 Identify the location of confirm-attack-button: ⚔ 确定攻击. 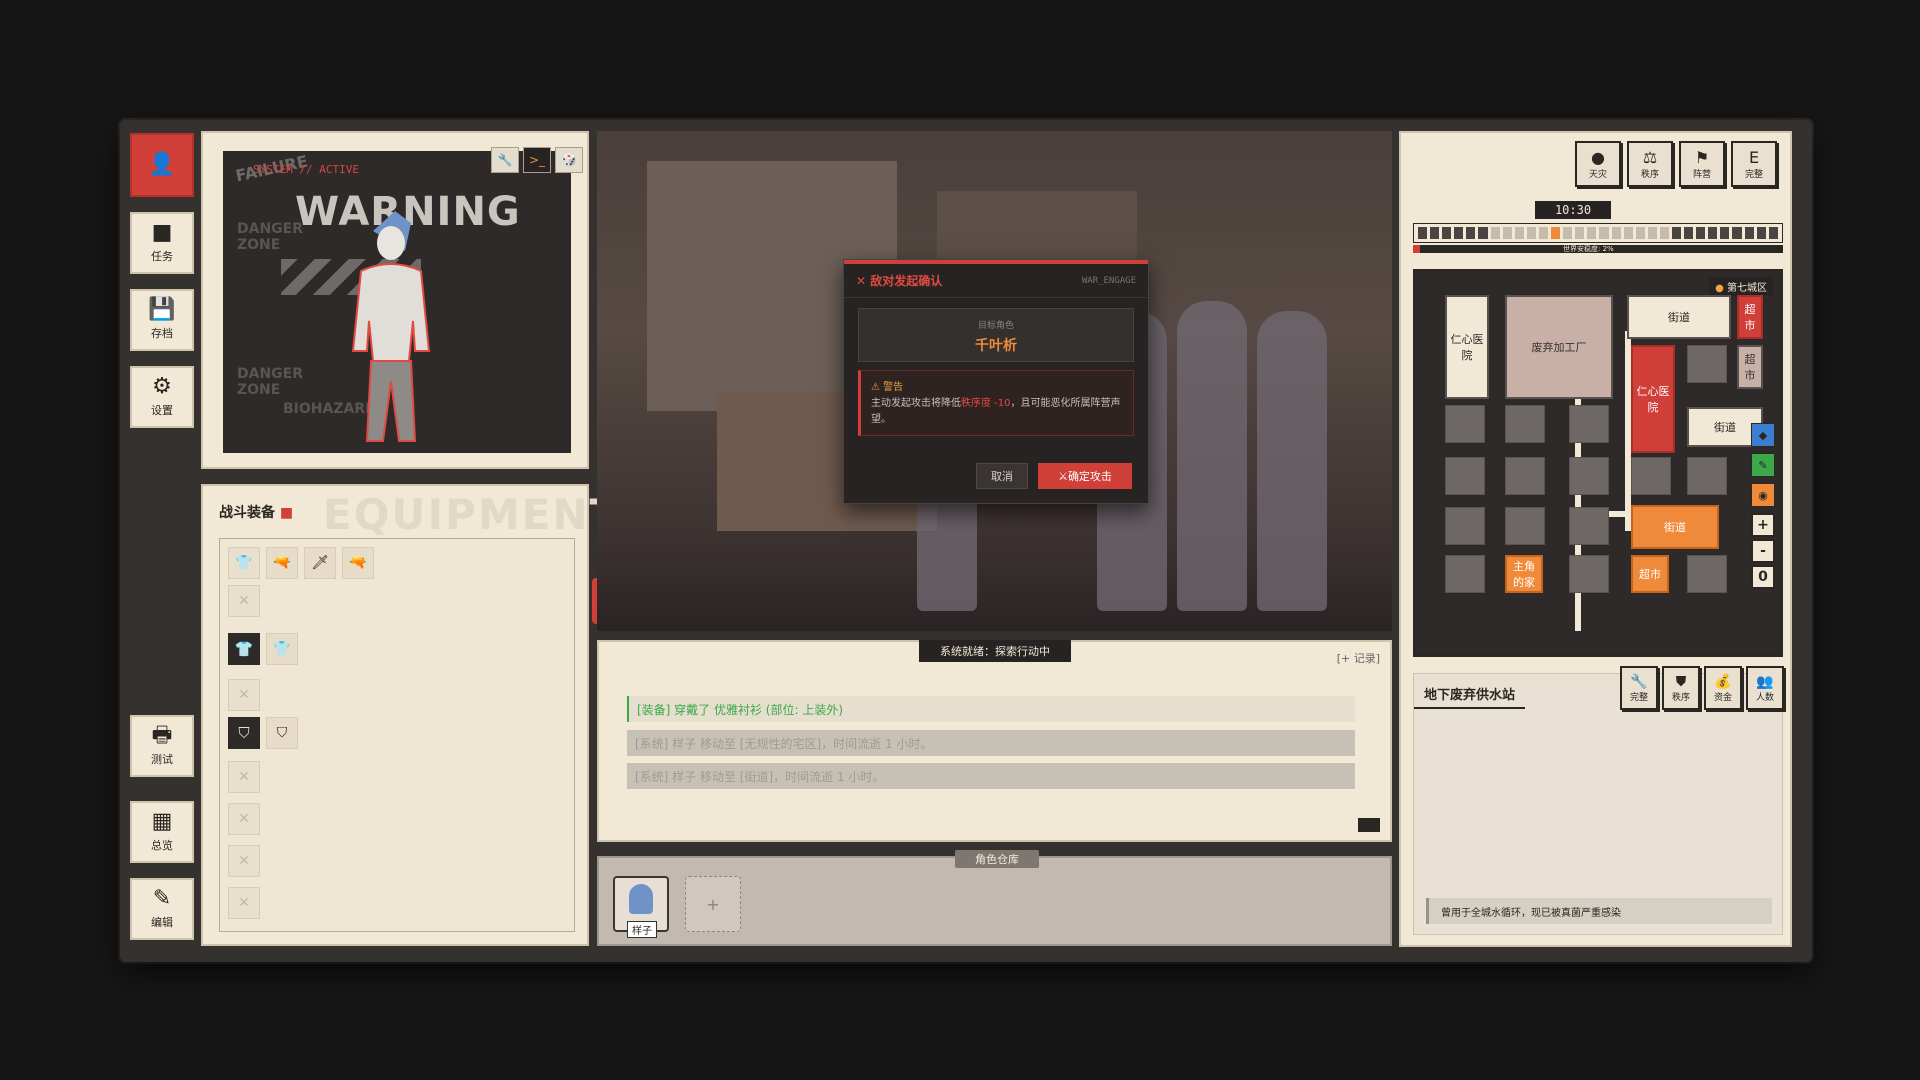
(1085, 476).